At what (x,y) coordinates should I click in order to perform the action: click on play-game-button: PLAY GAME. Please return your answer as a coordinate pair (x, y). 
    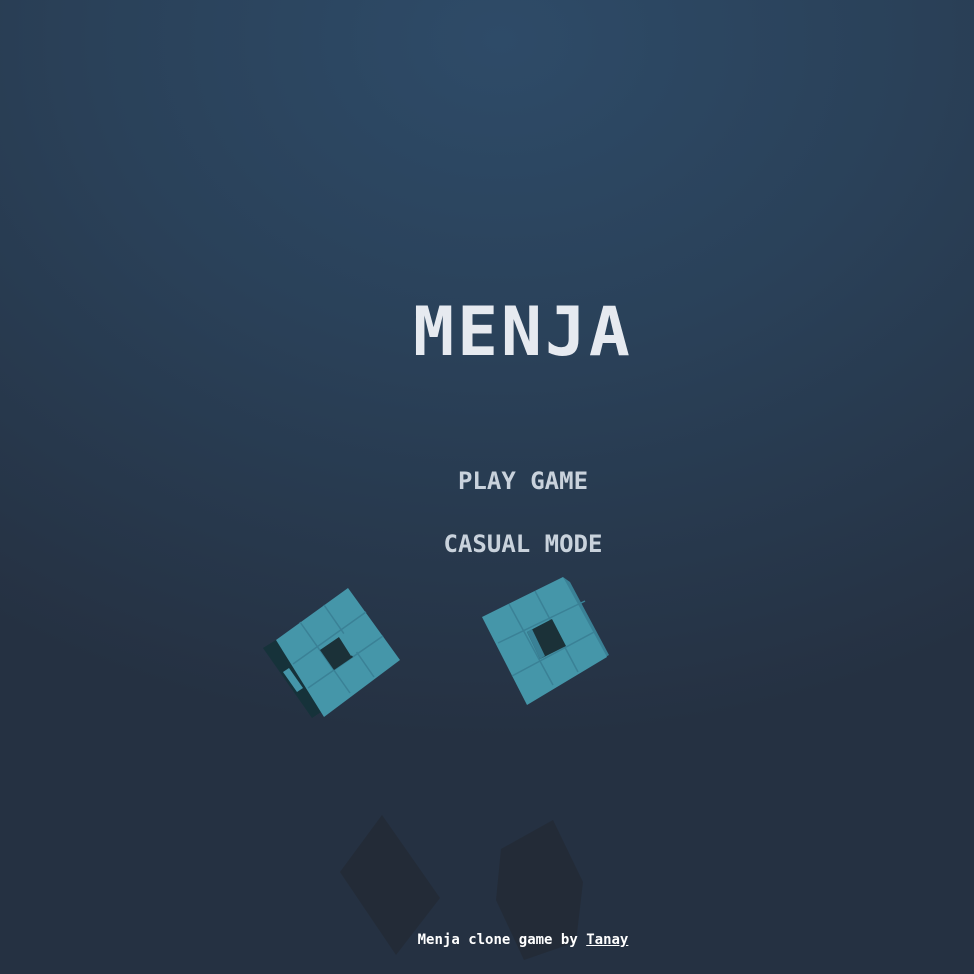
    Looking at the image, I should click on (487, 481).